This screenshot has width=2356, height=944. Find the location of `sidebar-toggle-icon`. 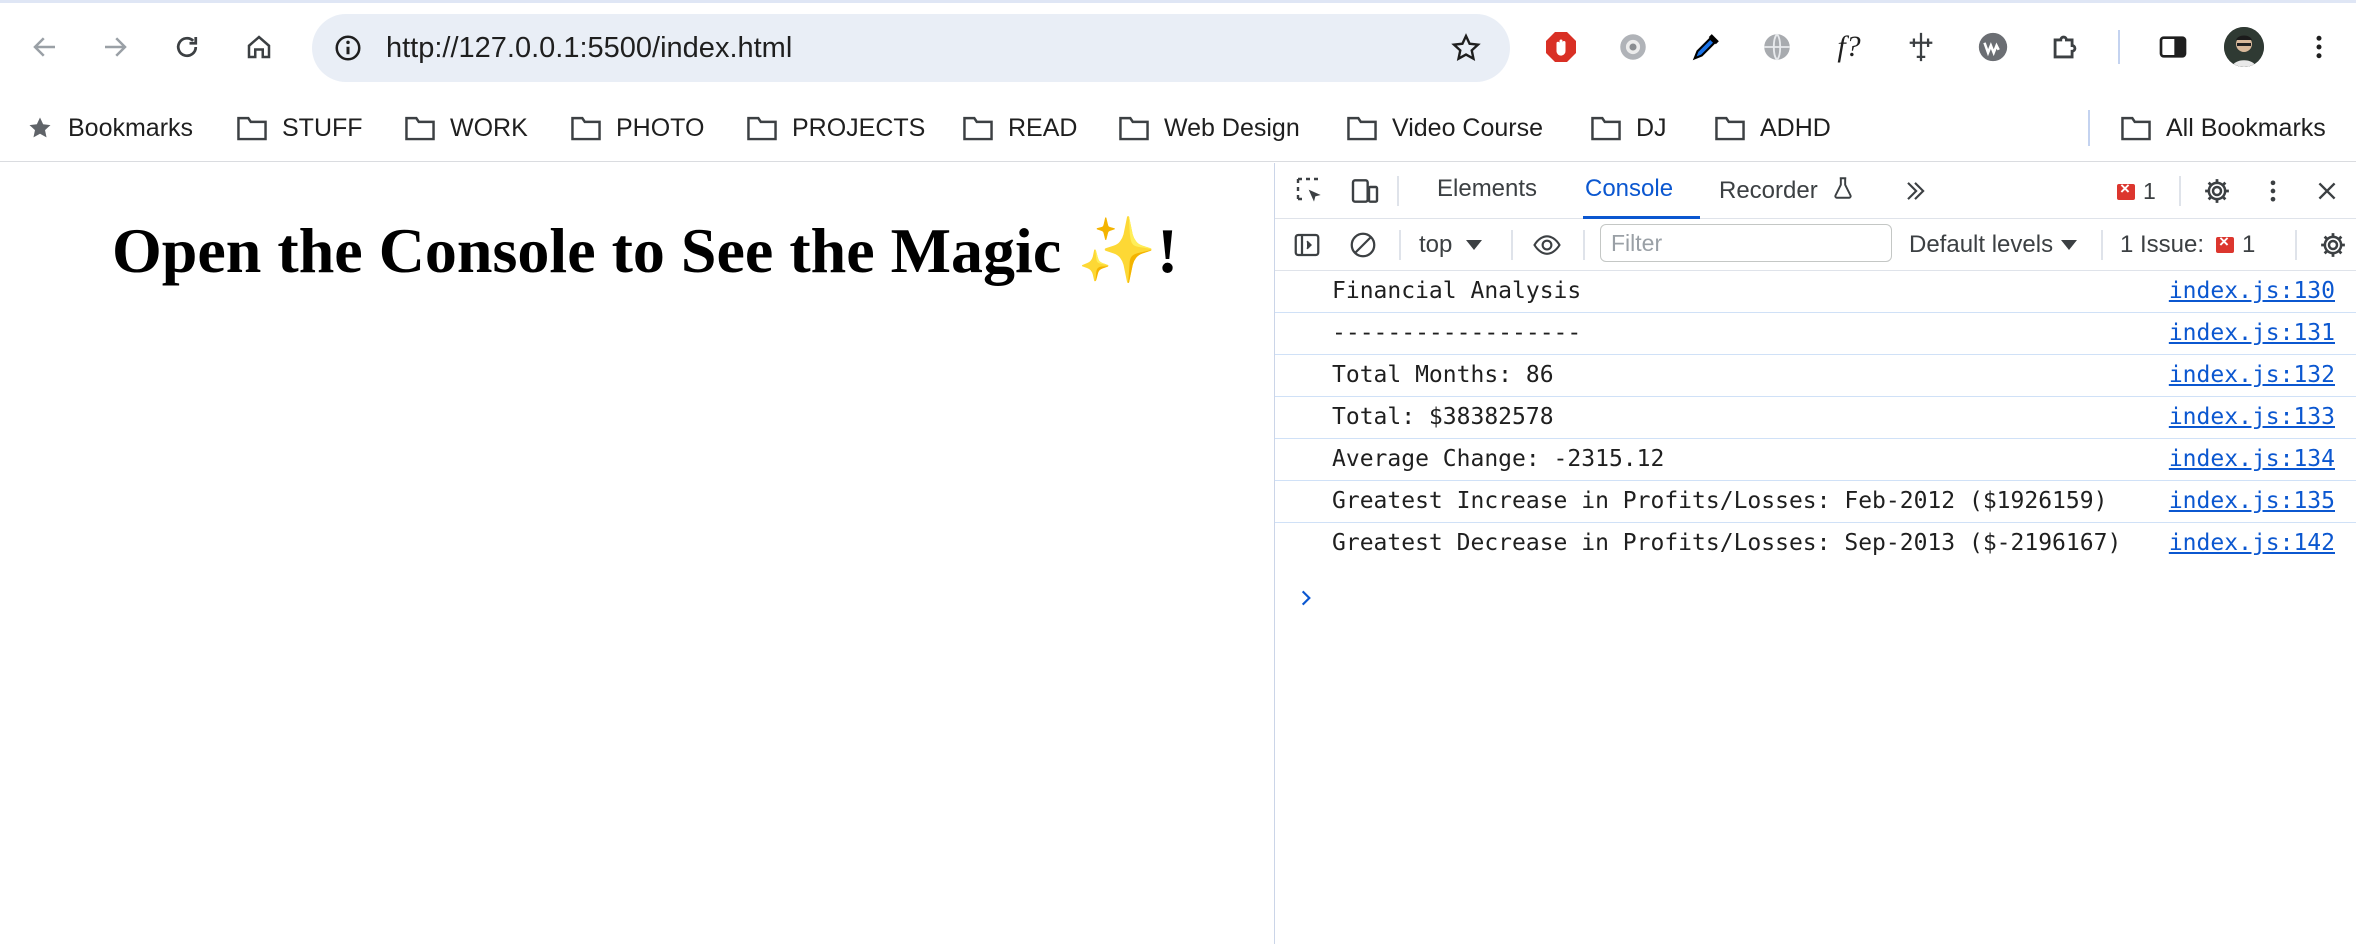

sidebar-toggle-icon is located at coordinates (1307, 245).